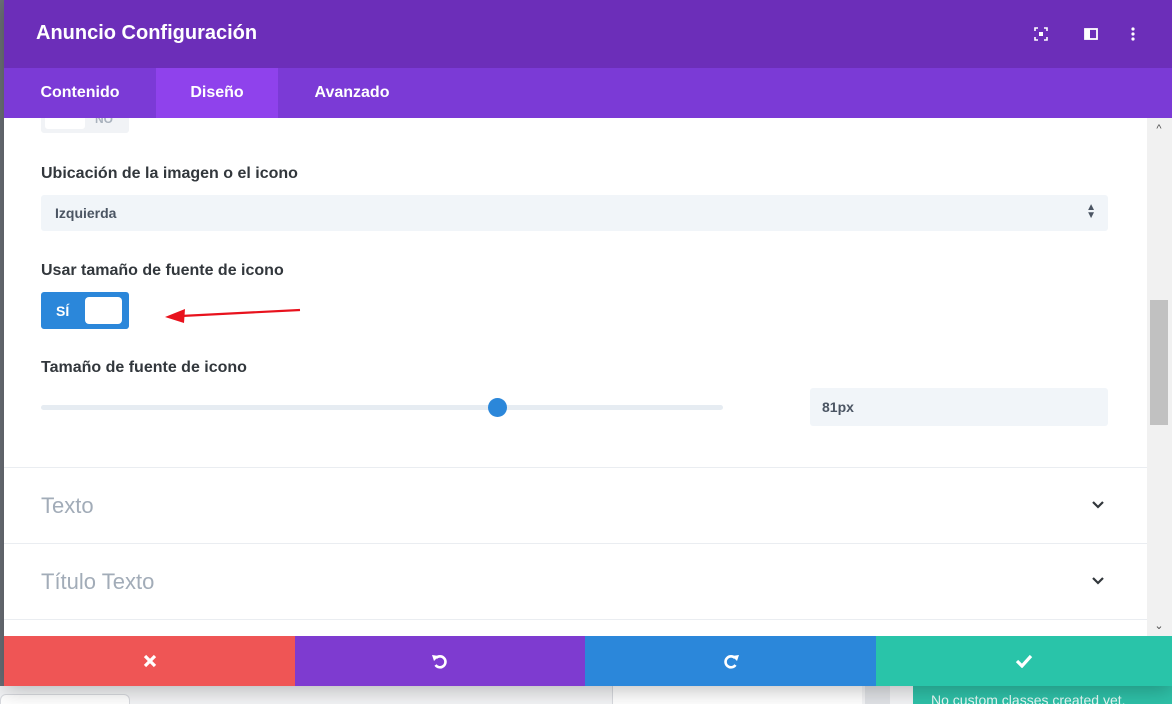  What do you see at coordinates (382, 407) in the screenshot?
I see `icon-font-size-slider-track` at bounding box center [382, 407].